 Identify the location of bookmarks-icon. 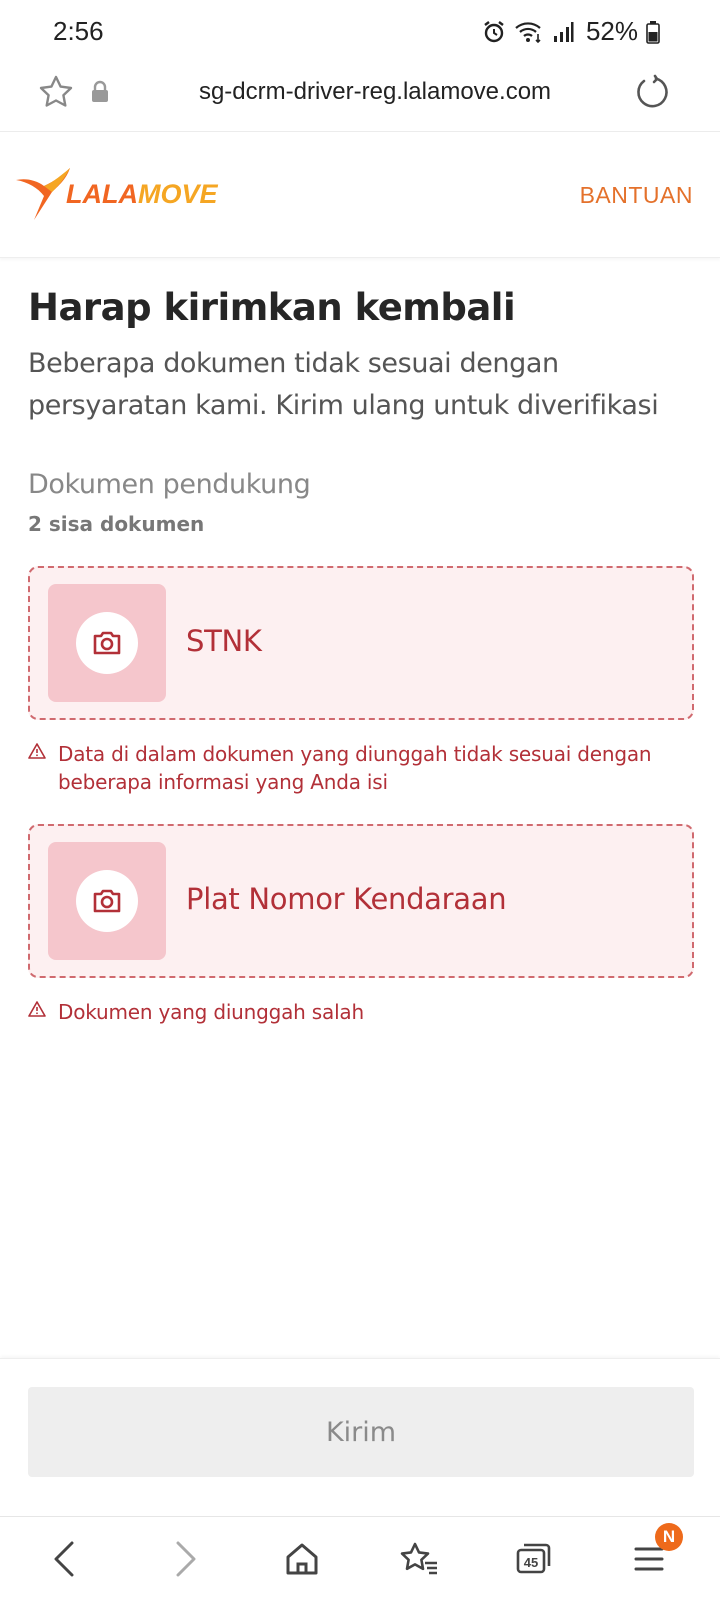
(419, 1559).